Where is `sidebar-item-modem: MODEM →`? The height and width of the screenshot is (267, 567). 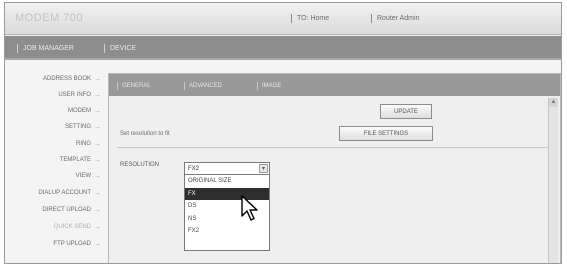 sidebar-item-modem: MODEM → is located at coordinates (84, 111).